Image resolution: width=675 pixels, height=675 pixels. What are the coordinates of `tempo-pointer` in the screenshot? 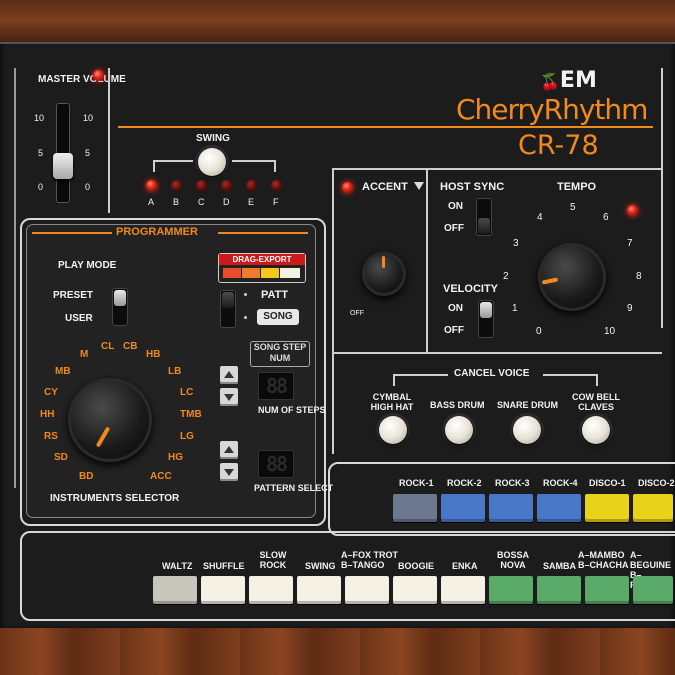 It's located at (550, 281).